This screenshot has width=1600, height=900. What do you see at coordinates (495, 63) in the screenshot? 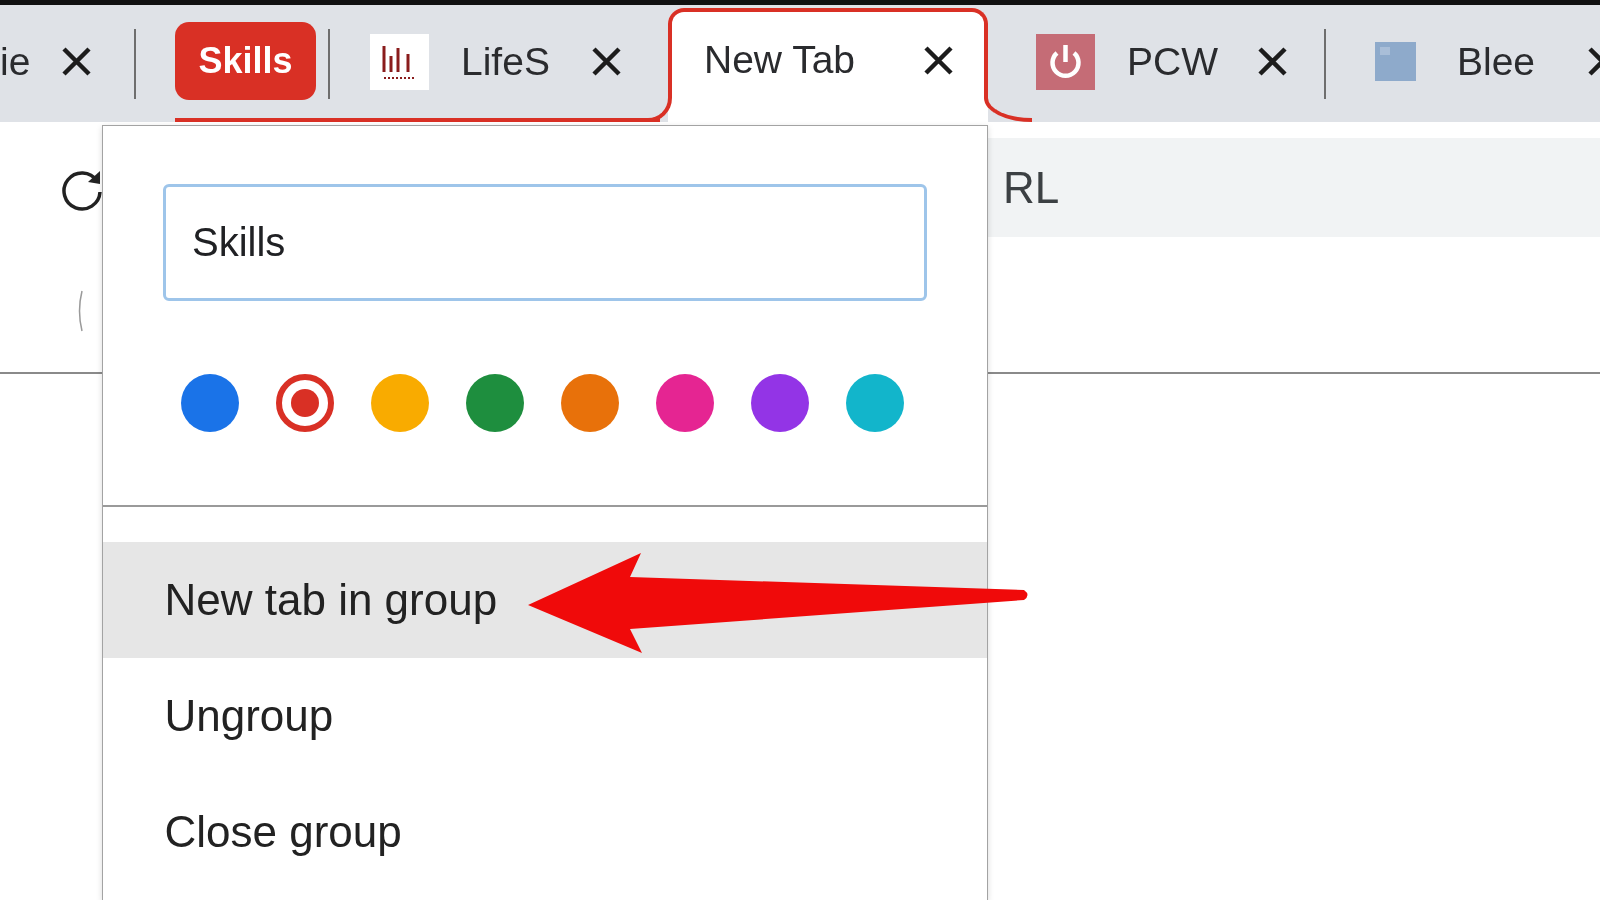
I see `tab: LifeS` at bounding box center [495, 63].